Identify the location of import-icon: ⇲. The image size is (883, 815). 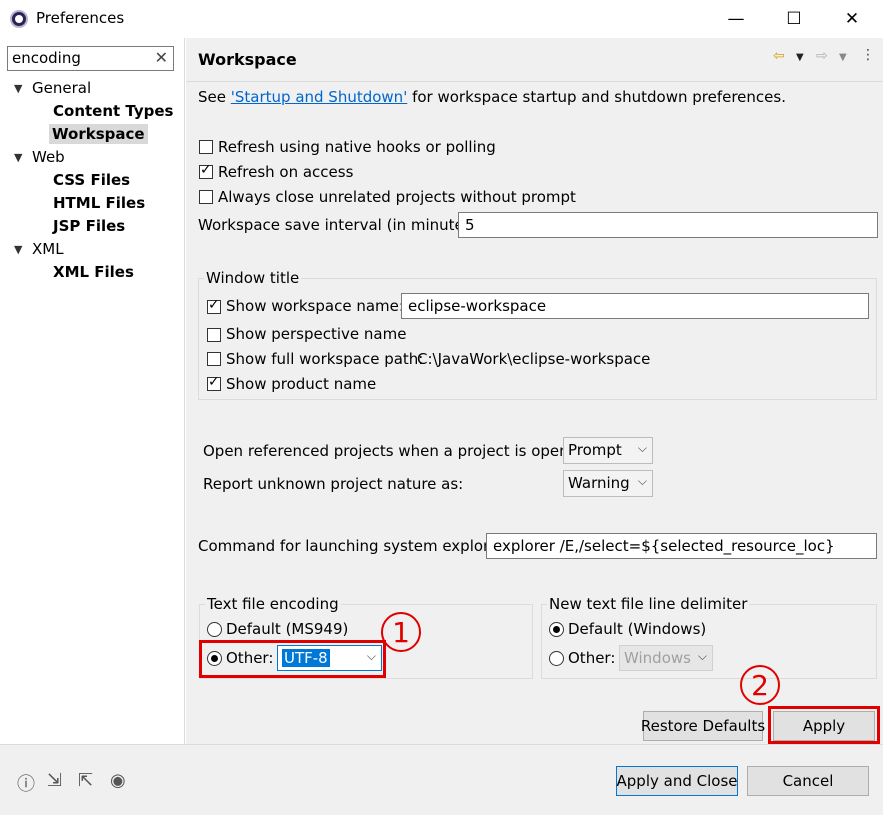
(54, 780).